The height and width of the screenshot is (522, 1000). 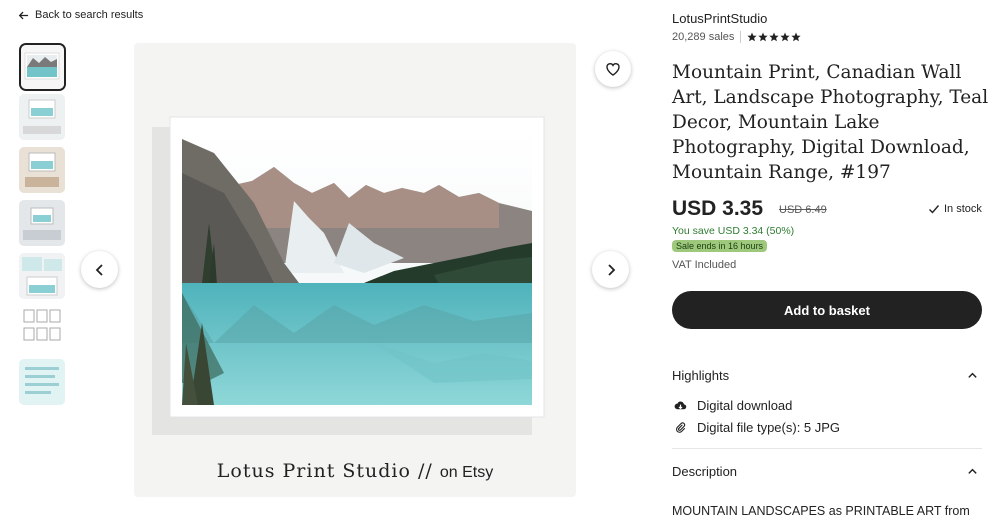 I want to click on section-divider, so click(x=827, y=448).